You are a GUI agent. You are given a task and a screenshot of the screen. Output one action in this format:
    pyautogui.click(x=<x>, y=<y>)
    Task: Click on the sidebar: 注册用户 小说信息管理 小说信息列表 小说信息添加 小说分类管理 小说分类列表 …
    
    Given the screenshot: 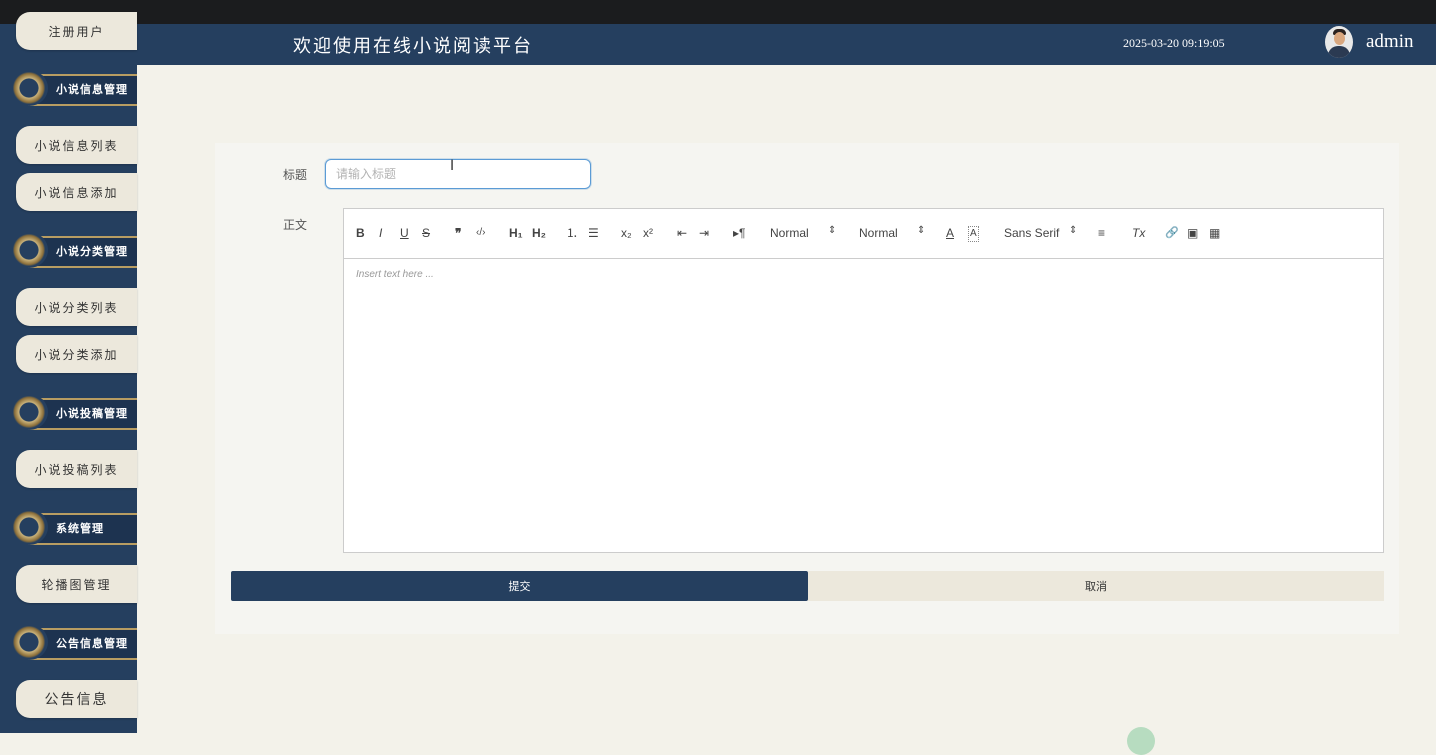 What is the action you would take?
    pyautogui.click(x=68, y=372)
    